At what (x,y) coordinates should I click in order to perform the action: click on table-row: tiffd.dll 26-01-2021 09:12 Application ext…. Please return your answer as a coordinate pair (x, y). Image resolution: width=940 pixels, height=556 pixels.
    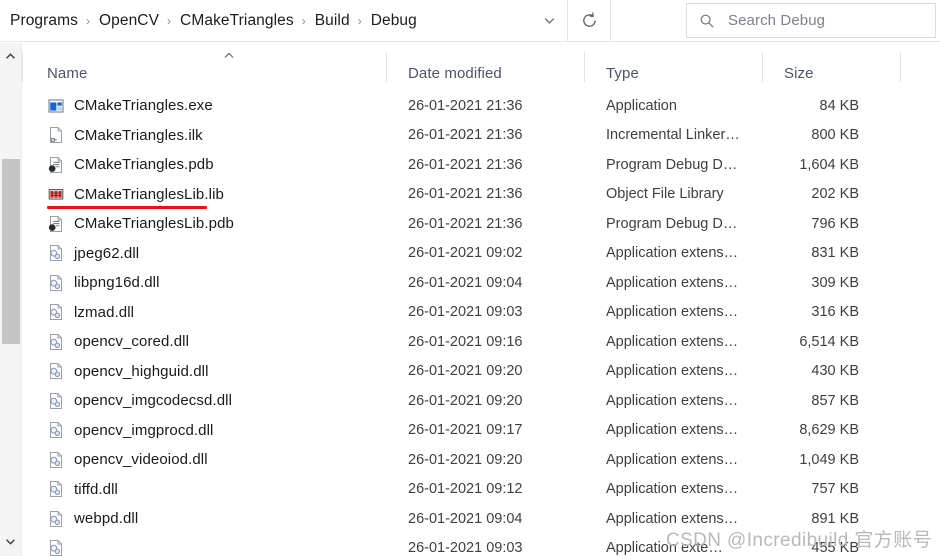
    Looking at the image, I should click on (481, 490).